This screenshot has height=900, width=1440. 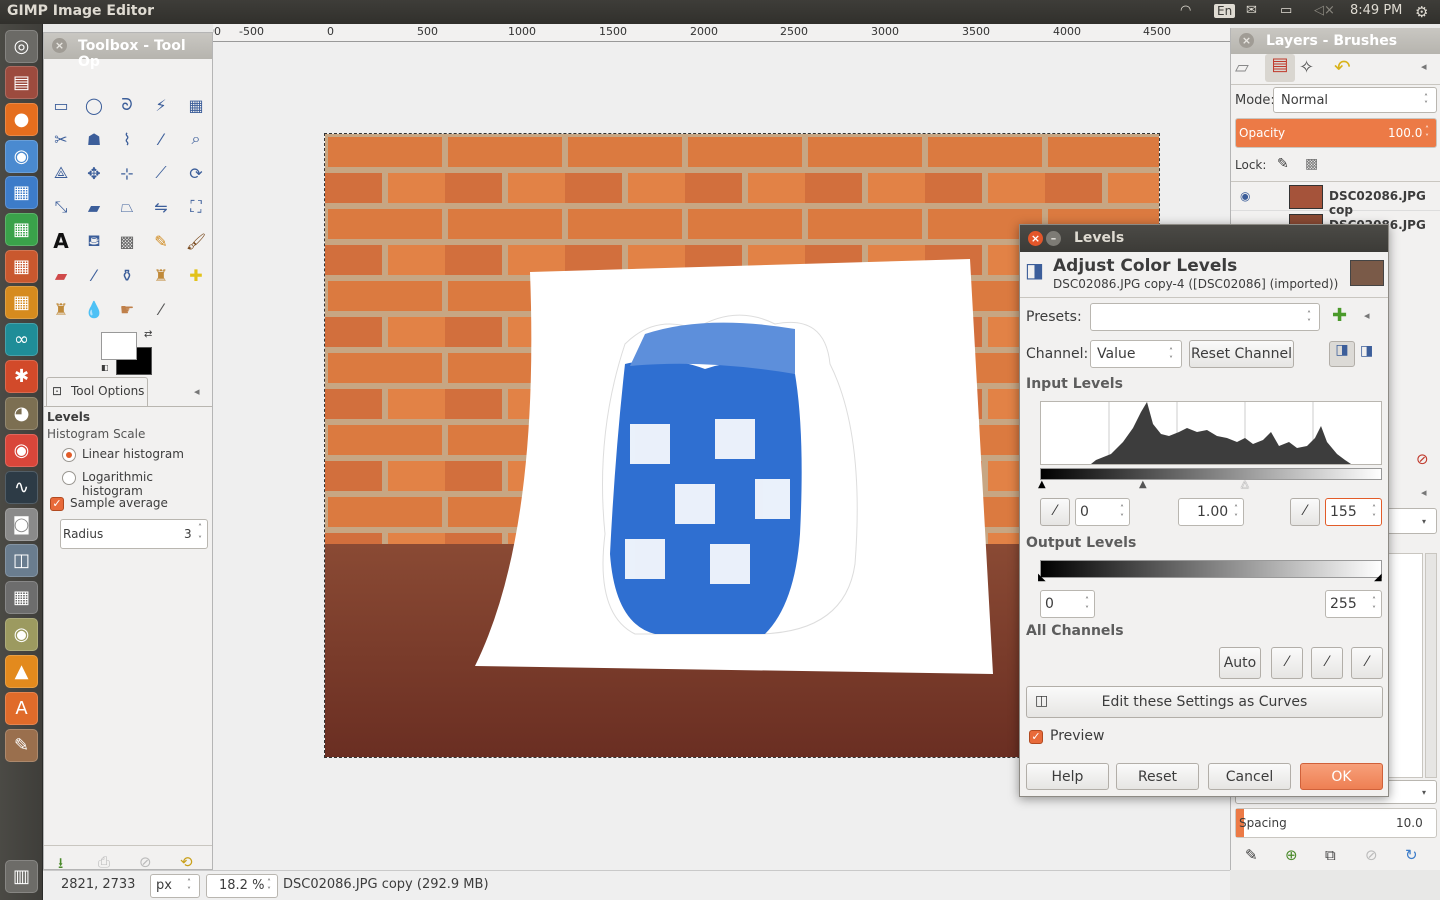 I want to click on reset-button: Reset, so click(x=1157, y=776).